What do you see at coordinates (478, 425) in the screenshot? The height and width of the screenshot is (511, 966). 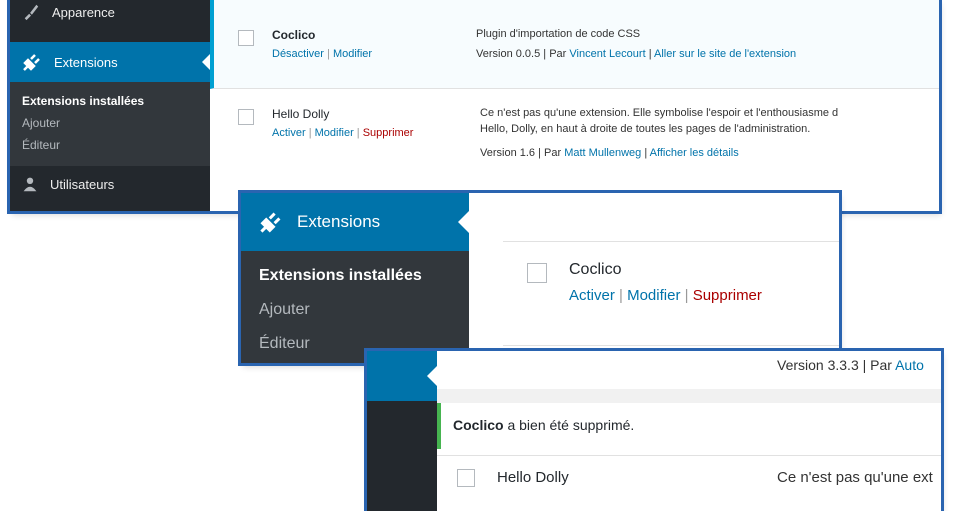 I see `notice-plugin-name: Coclico` at bounding box center [478, 425].